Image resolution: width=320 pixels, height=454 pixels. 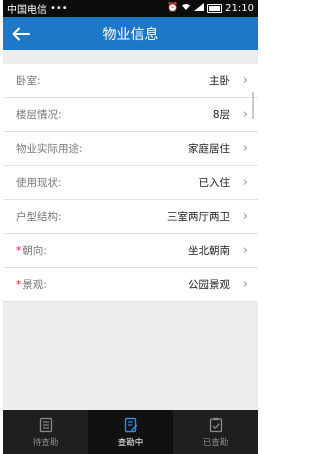 I want to click on field-value: 主卧, so click(x=219, y=81).